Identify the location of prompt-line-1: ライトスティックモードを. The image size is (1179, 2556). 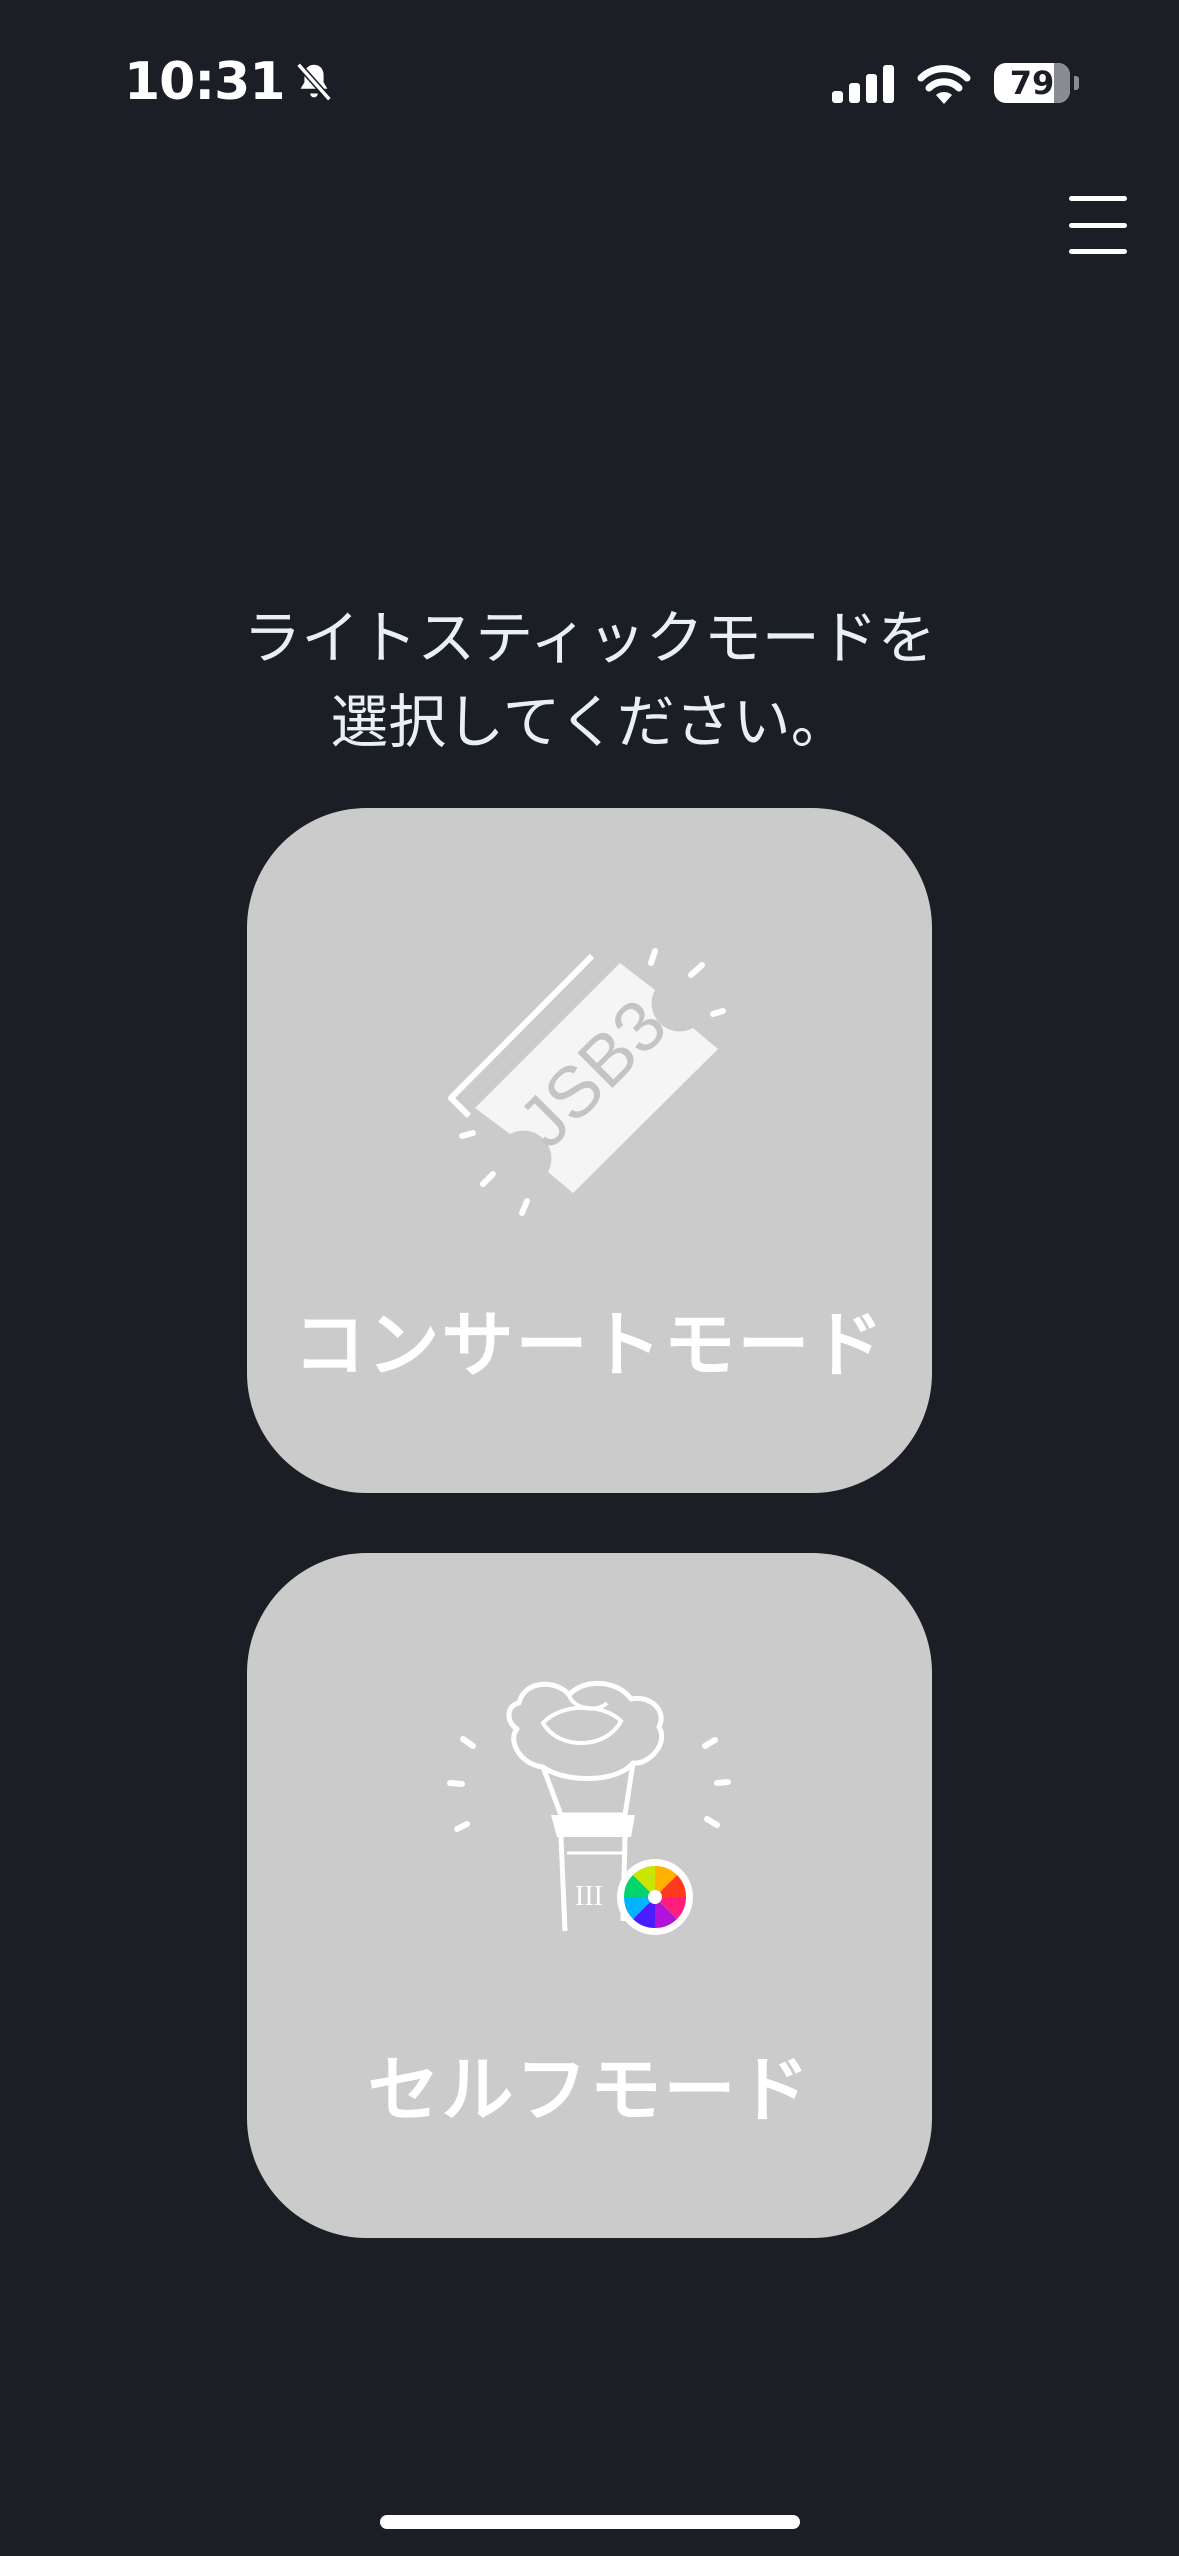
(589, 638).